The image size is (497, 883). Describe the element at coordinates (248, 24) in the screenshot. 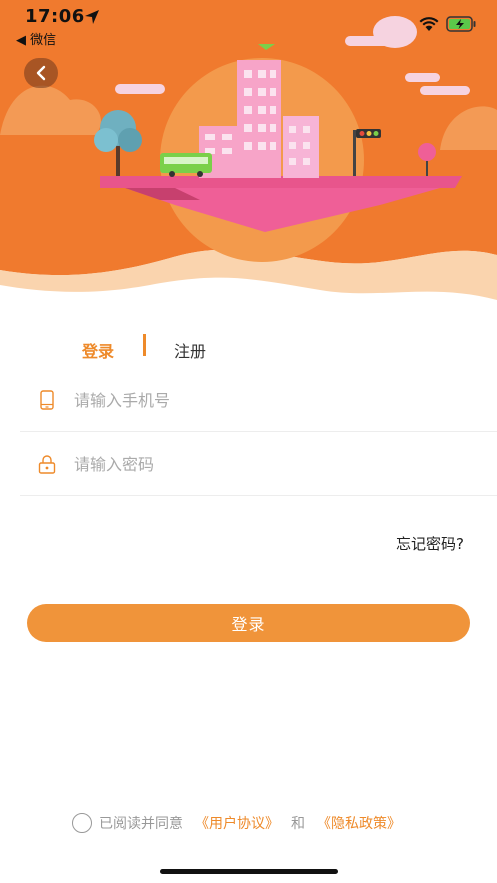

I see `status-bar: 17:06 ◀ 微信` at that location.